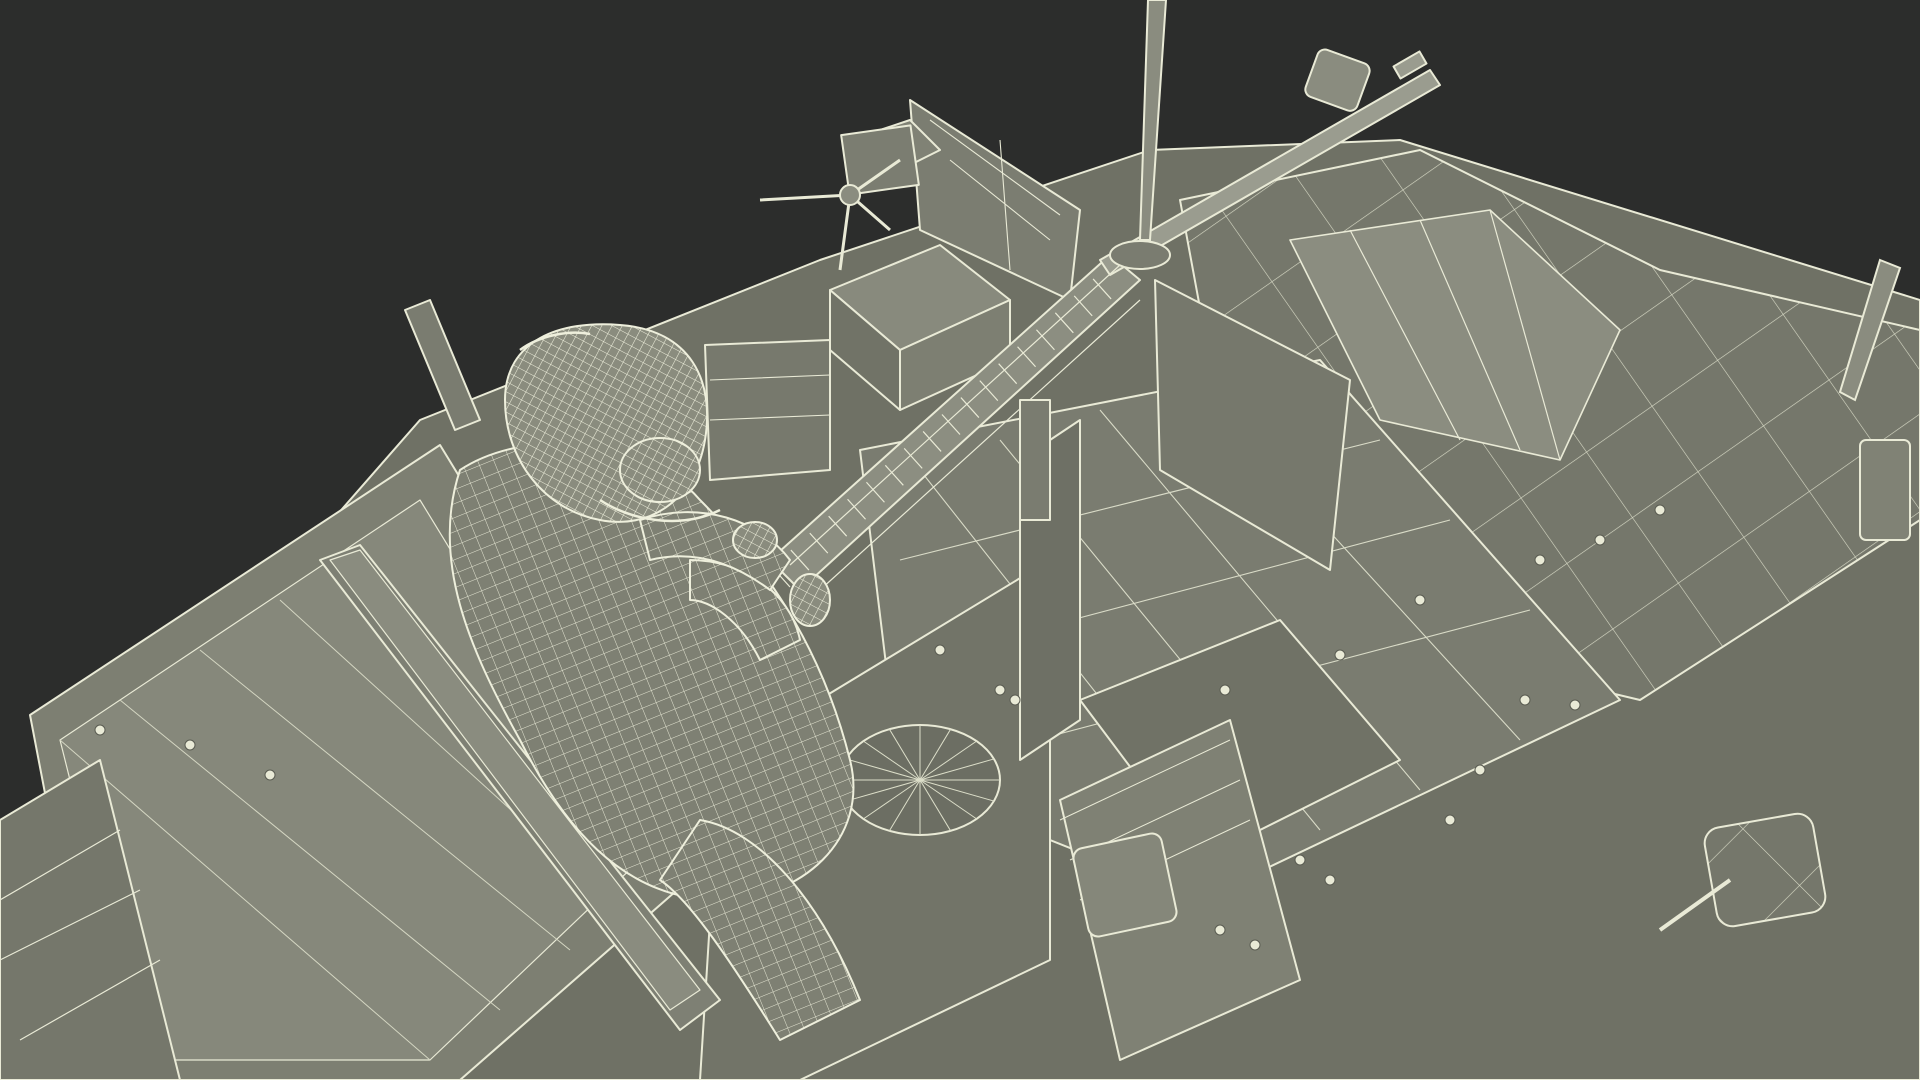  What do you see at coordinates (767, 410) in the screenshot?
I see `rear-panel` at bounding box center [767, 410].